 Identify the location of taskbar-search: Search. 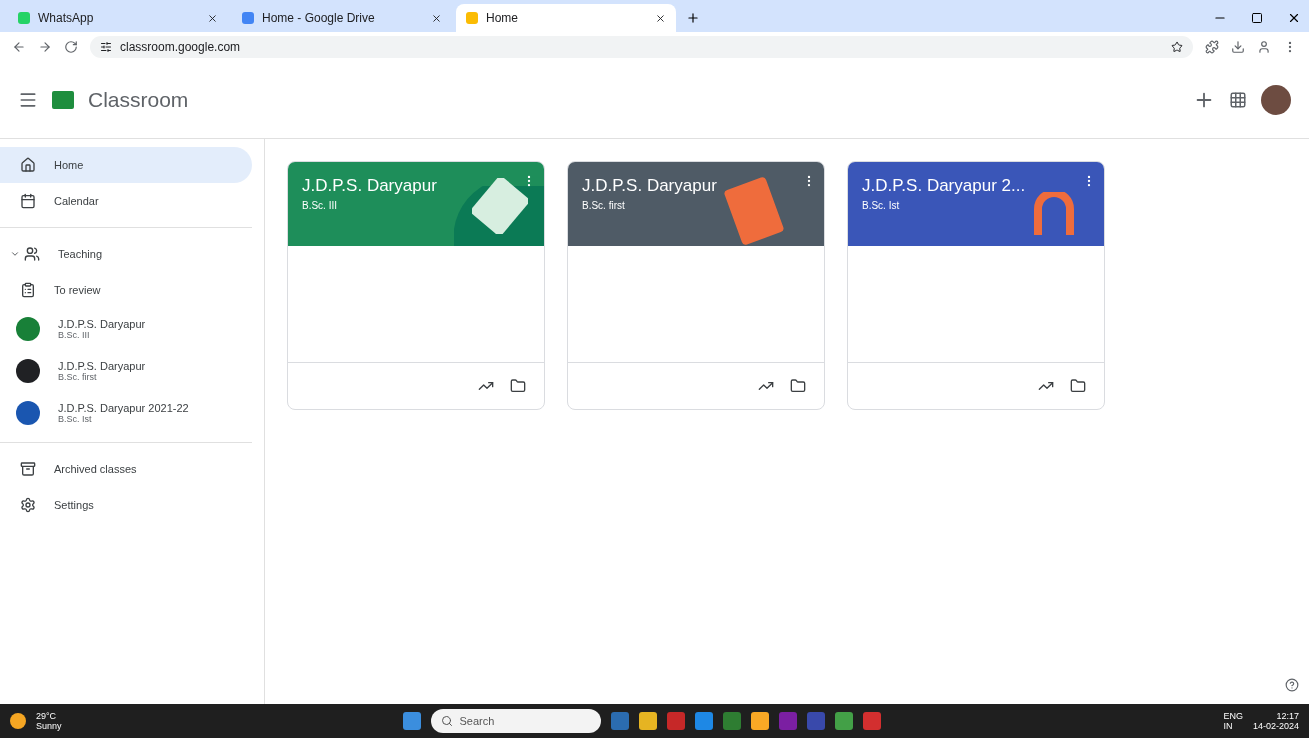
(516, 721).